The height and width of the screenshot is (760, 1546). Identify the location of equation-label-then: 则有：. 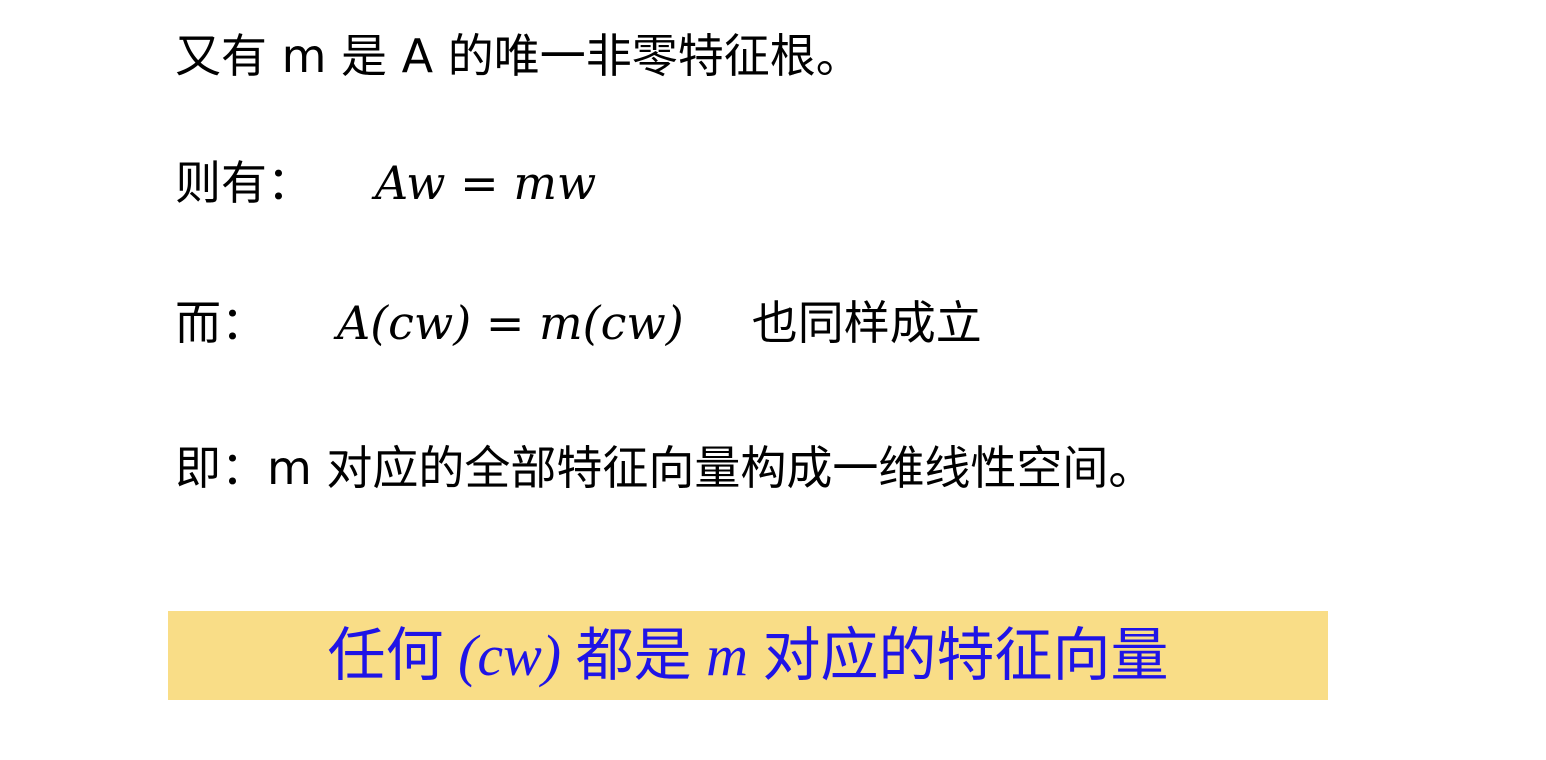
(244, 183).